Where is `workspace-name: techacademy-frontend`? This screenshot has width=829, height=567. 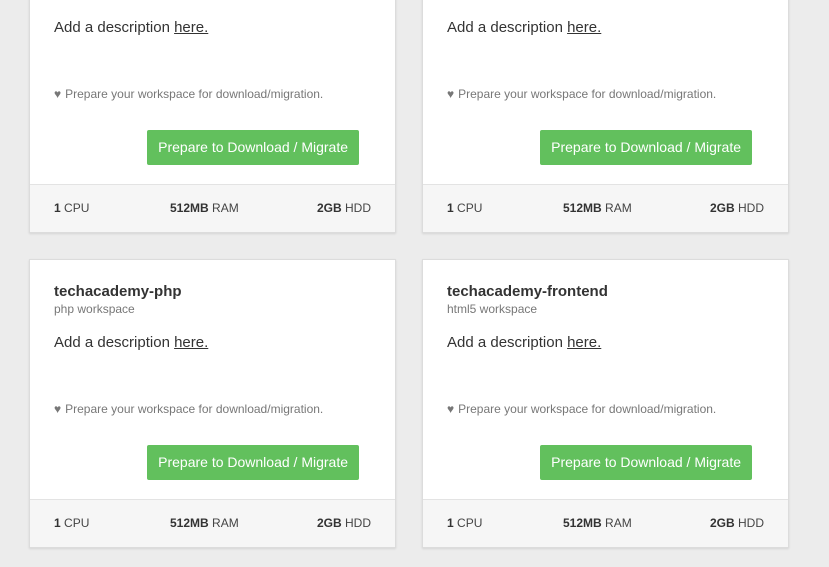
workspace-name: techacademy-frontend is located at coordinates (527, 291).